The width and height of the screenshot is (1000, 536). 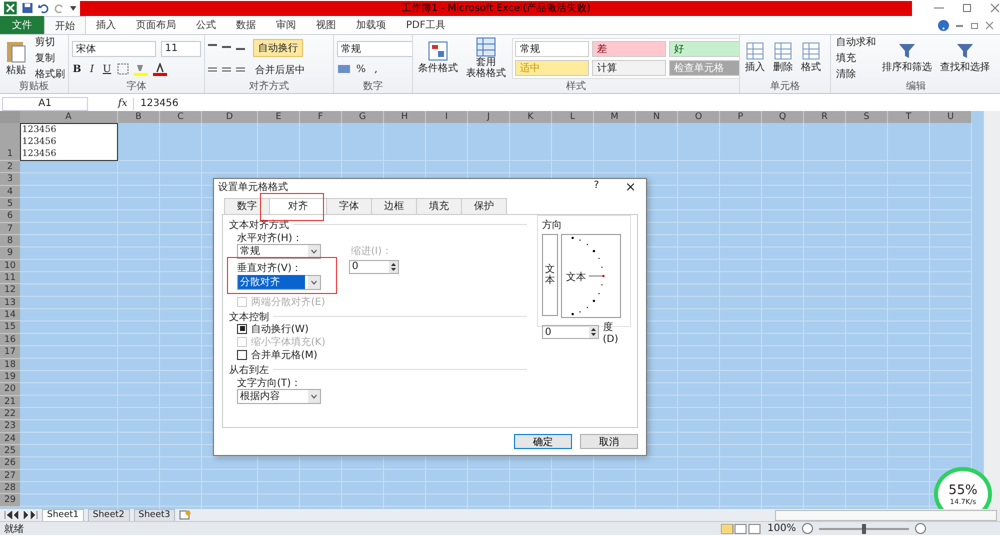 What do you see at coordinates (10, 142) in the screenshot?
I see `row-header: 1` at bounding box center [10, 142].